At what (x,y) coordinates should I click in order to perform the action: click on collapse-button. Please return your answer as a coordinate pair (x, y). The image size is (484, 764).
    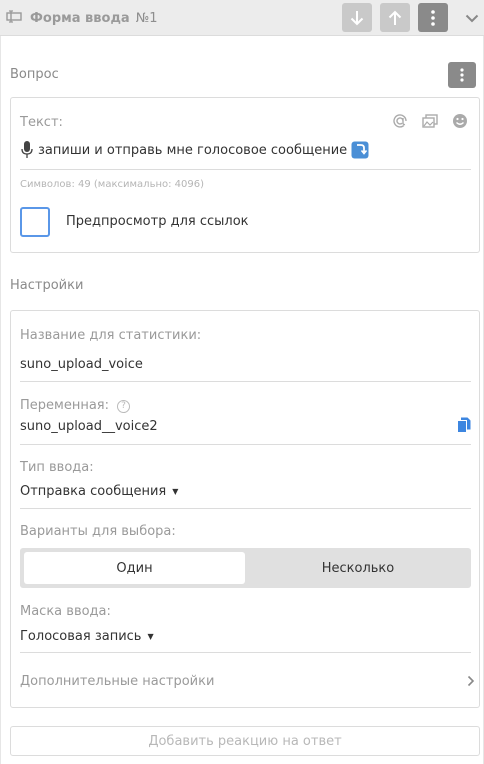
    Looking at the image, I should click on (472, 18).